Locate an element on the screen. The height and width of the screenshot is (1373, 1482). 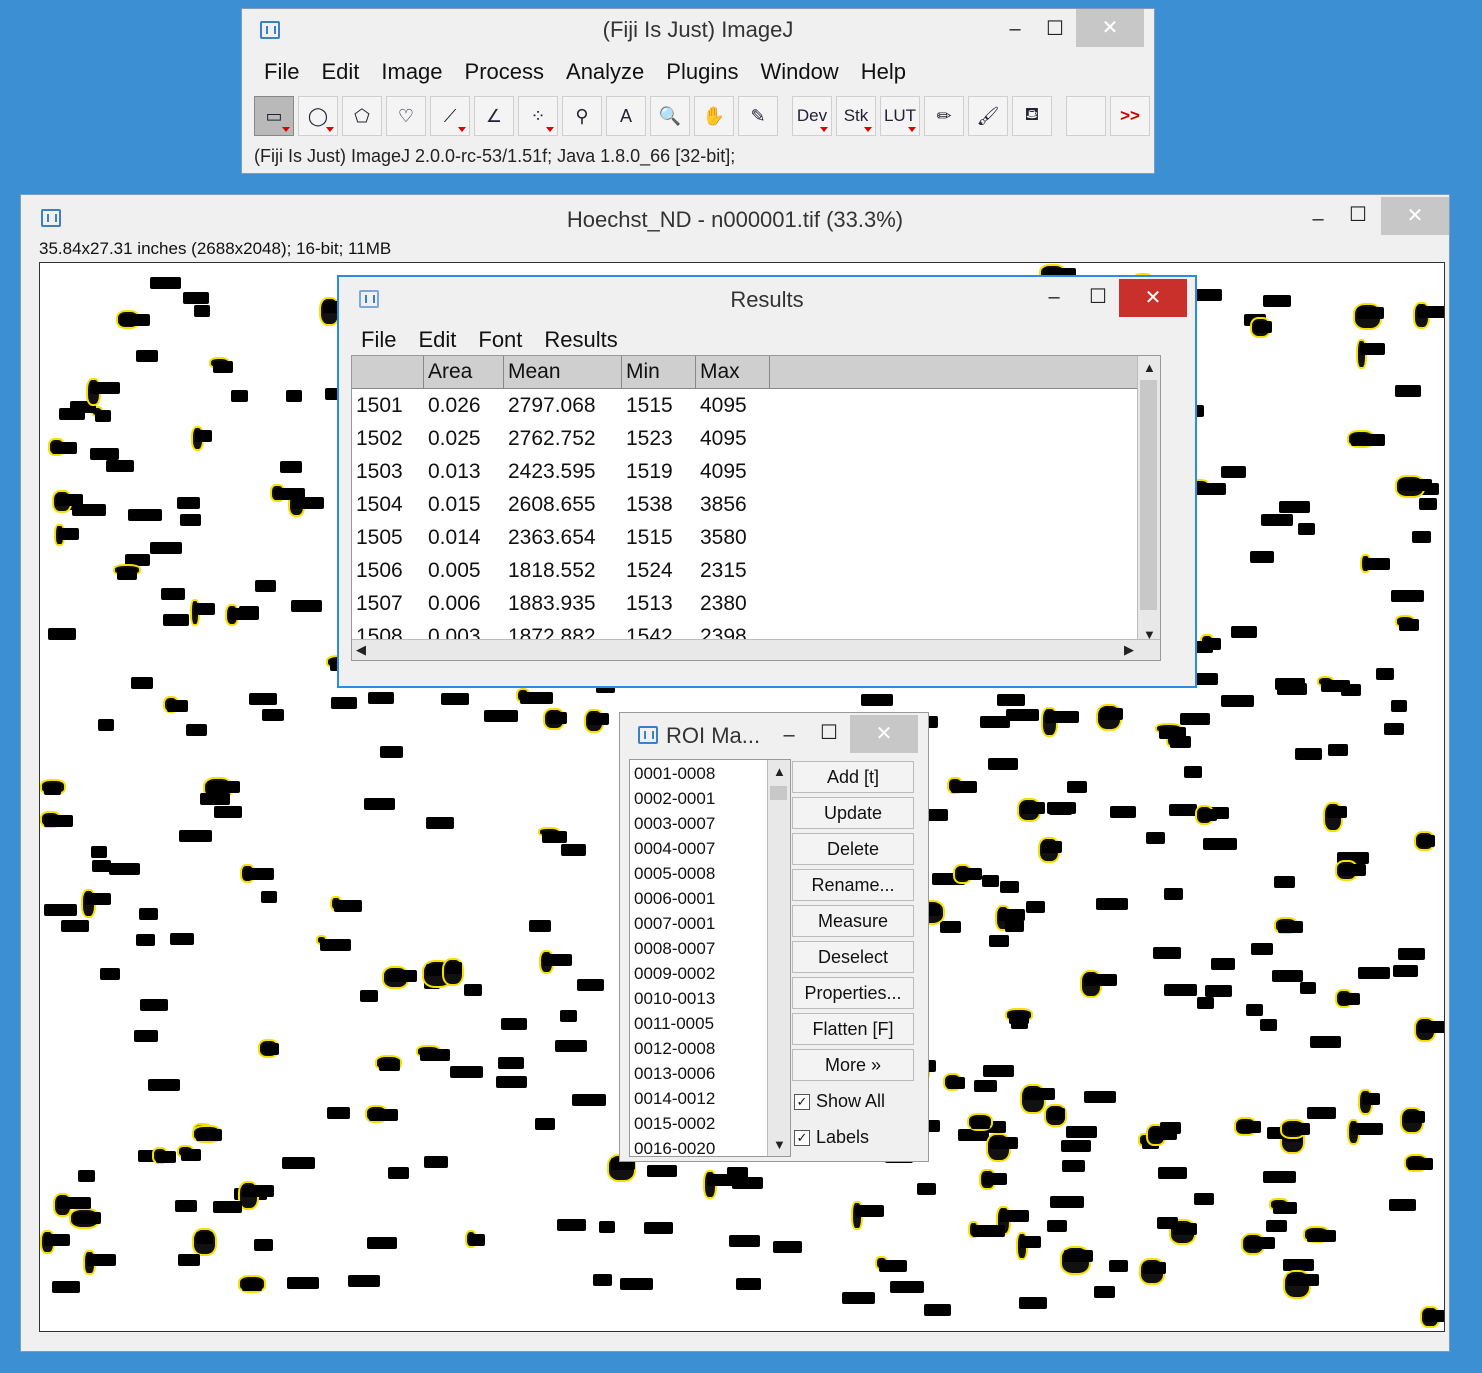
roi-button-measure: Measure is located at coordinates (853, 921).